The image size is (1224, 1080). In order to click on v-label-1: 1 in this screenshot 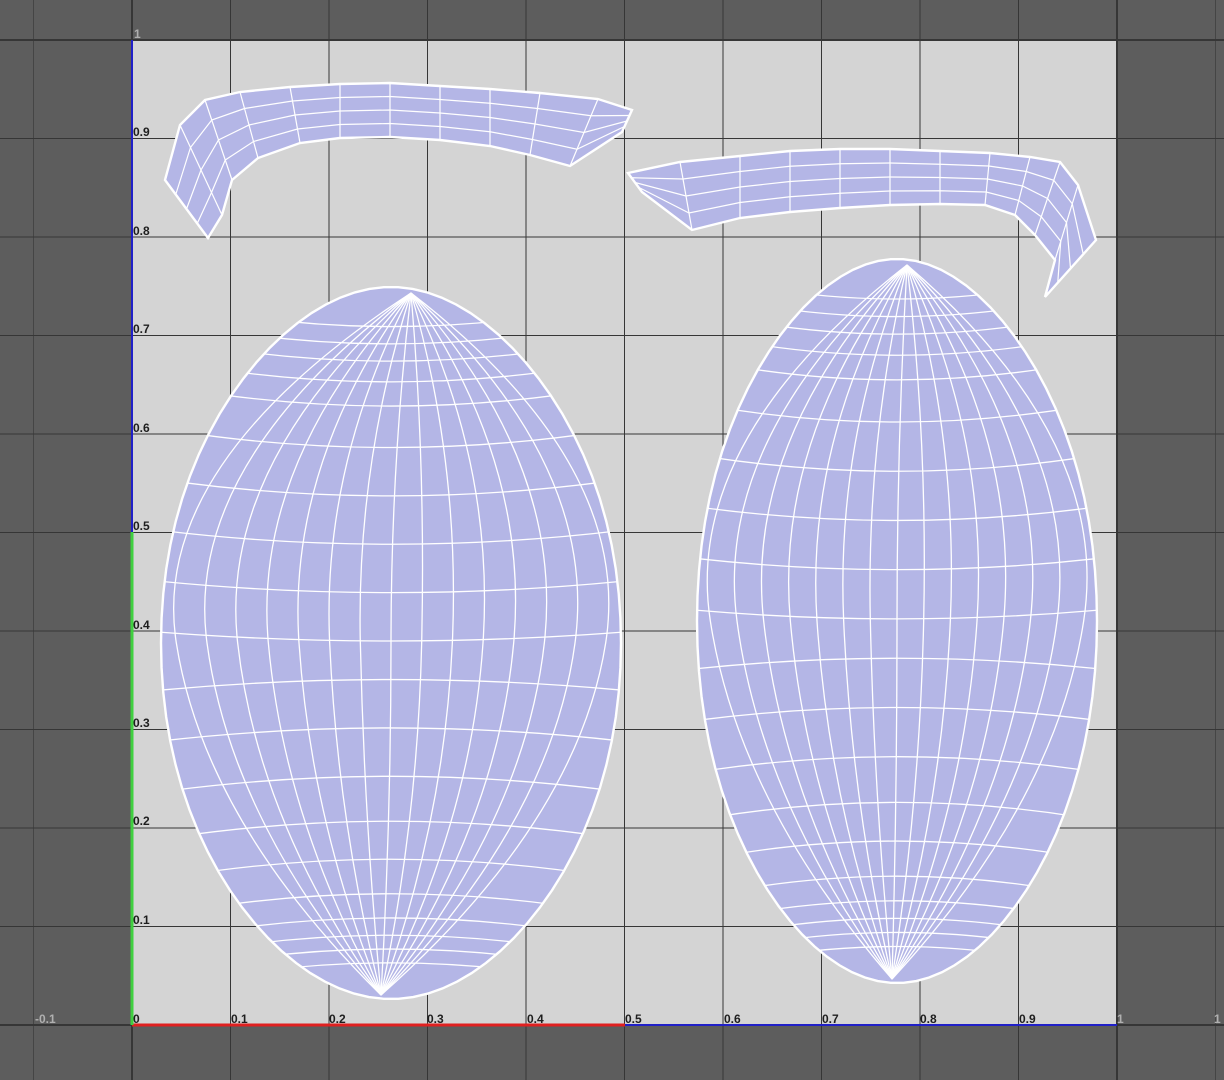, I will do `click(137, 34)`.